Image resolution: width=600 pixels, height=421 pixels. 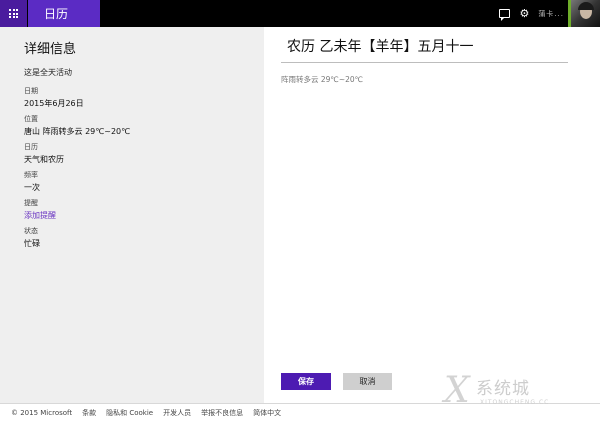 I want to click on footer-link-language: 简体中文, so click(x=267, y=413).